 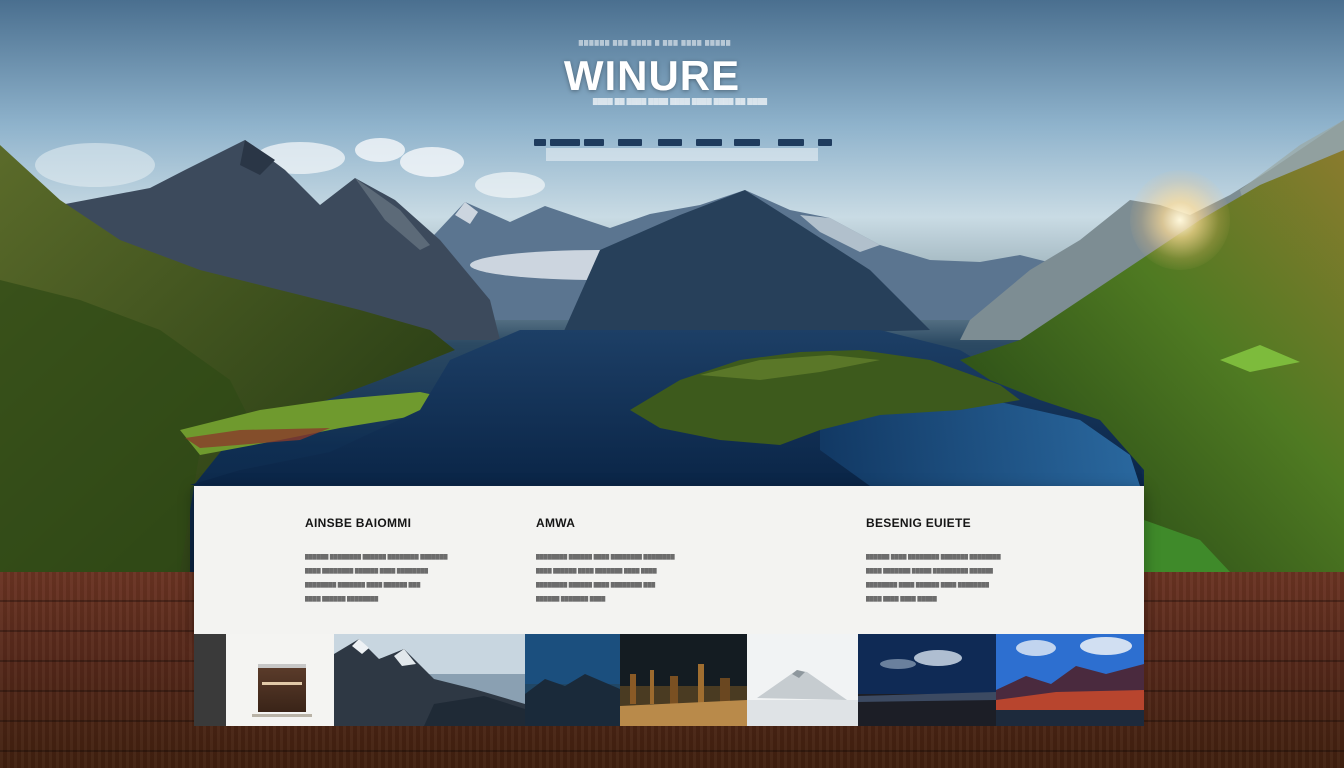 What do you see at coordinates (363, 585) in the screenshot?
I see `feature-text-line: ████████ ███████ ████ ██████ ███` at bounding box center [363, 585].